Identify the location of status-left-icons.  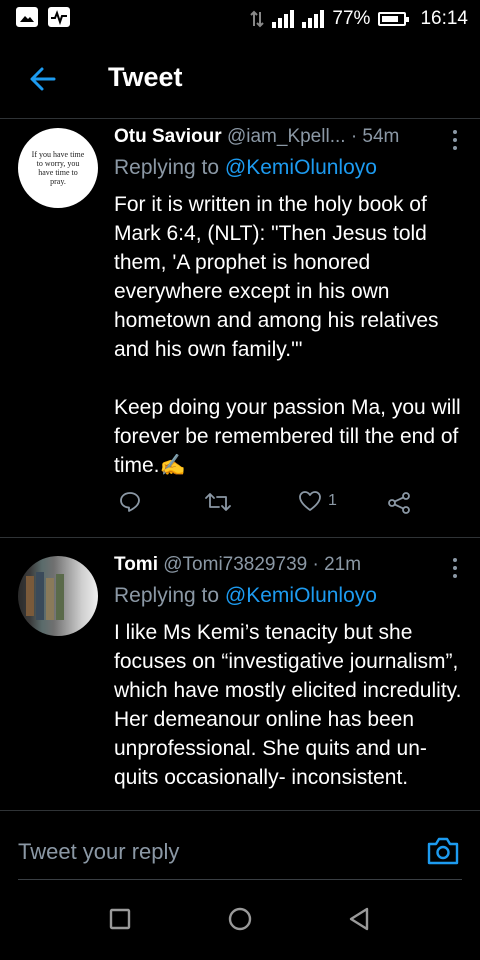
(43, 17).